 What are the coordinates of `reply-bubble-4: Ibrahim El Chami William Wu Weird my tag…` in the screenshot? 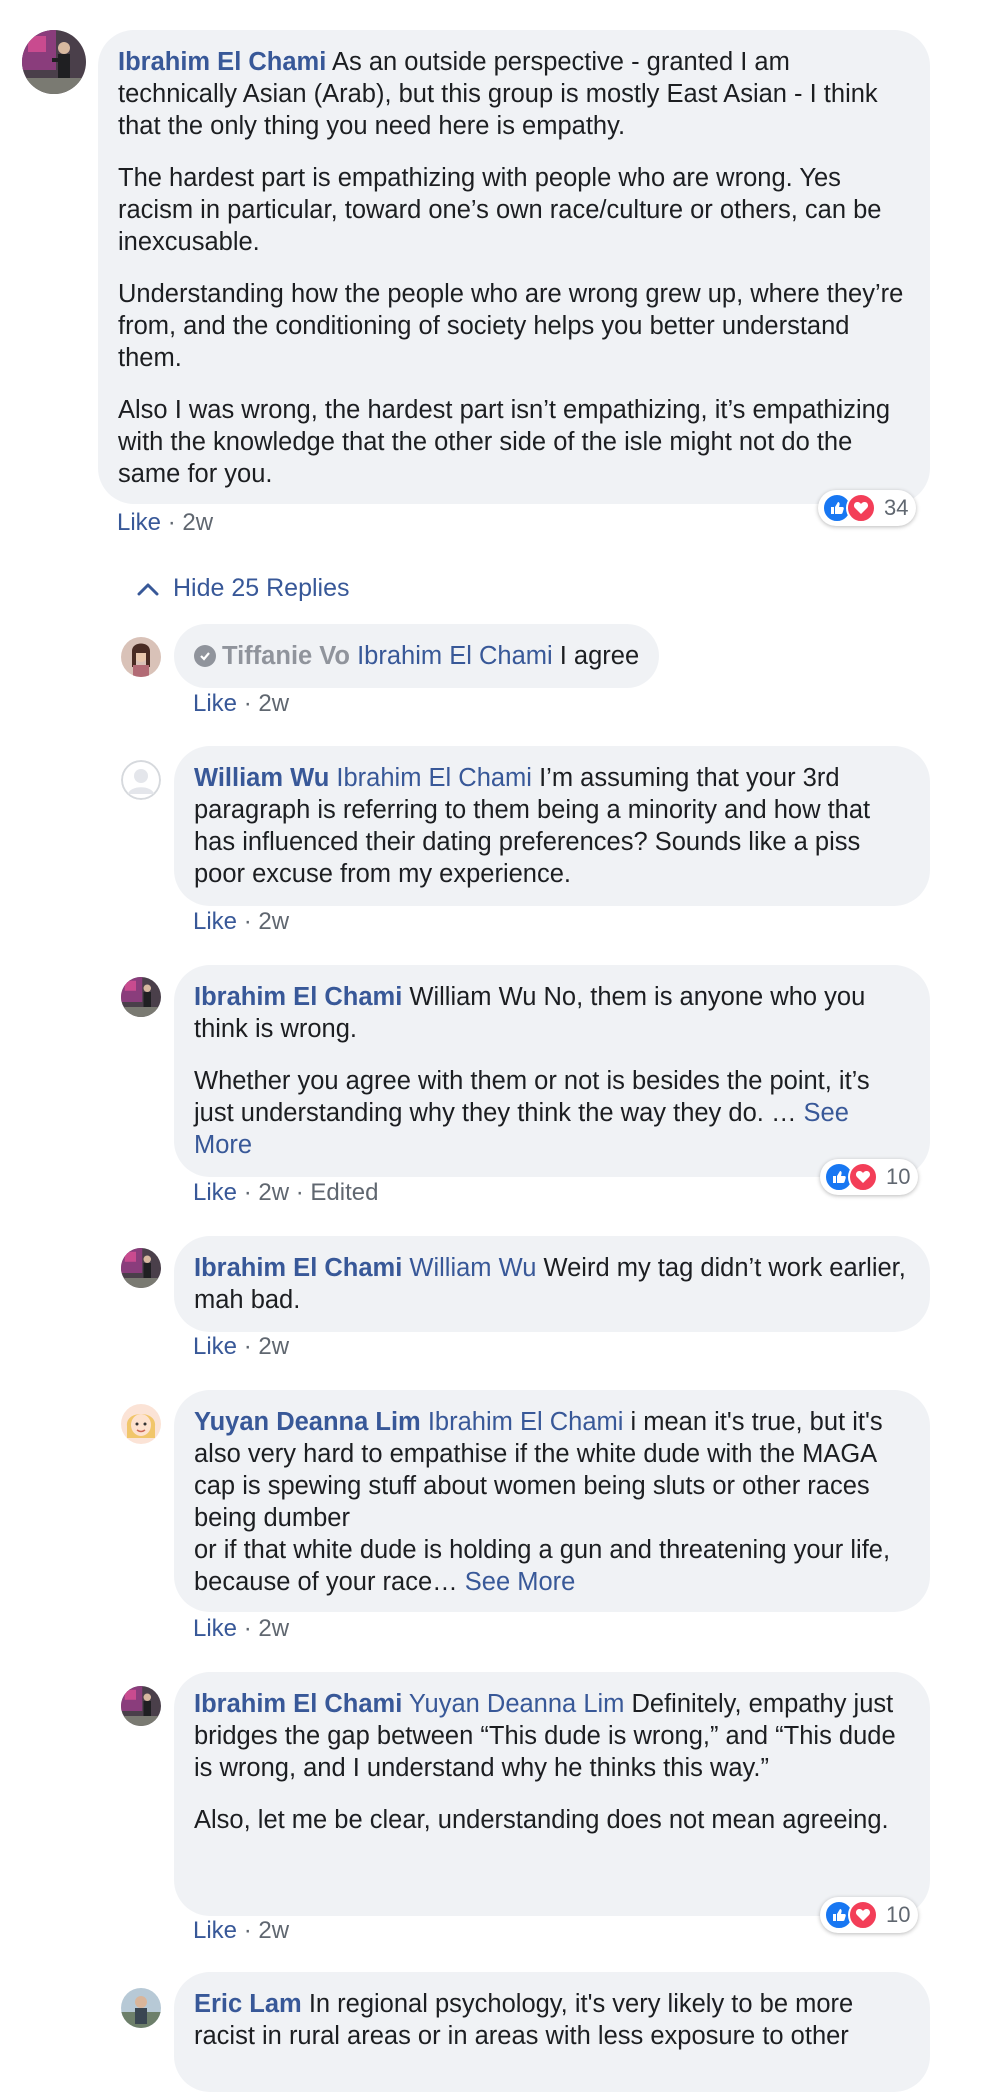 It's located at (552, 1284).